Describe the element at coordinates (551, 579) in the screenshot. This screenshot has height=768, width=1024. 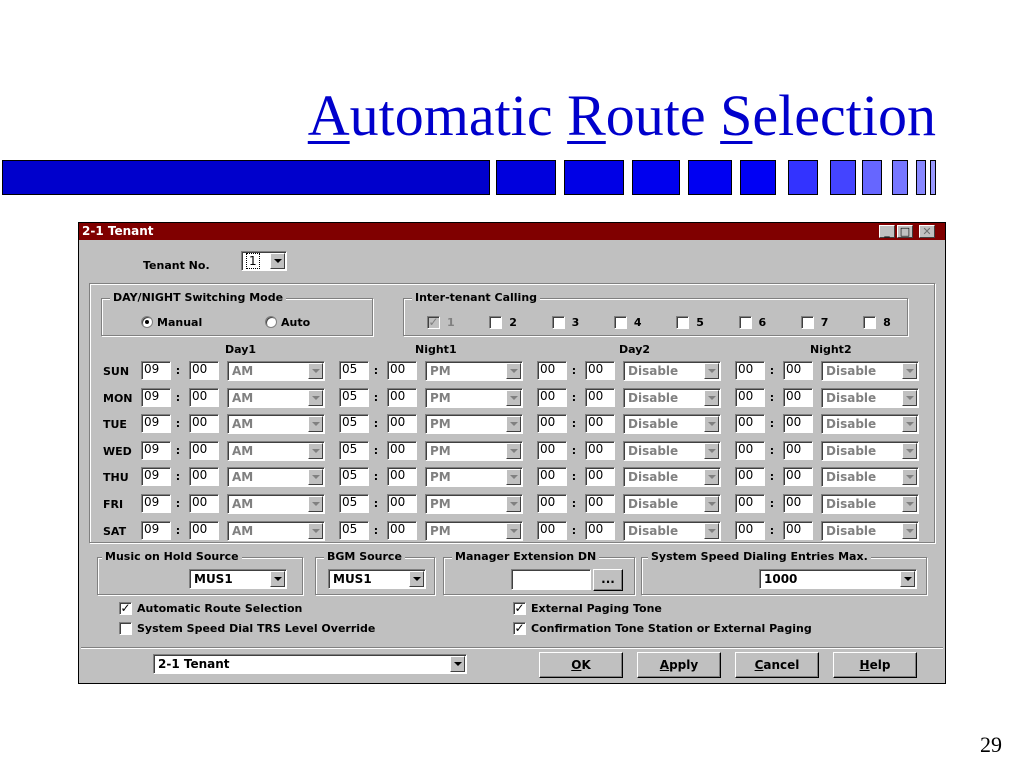
I see `manager-extension-input` at that location.